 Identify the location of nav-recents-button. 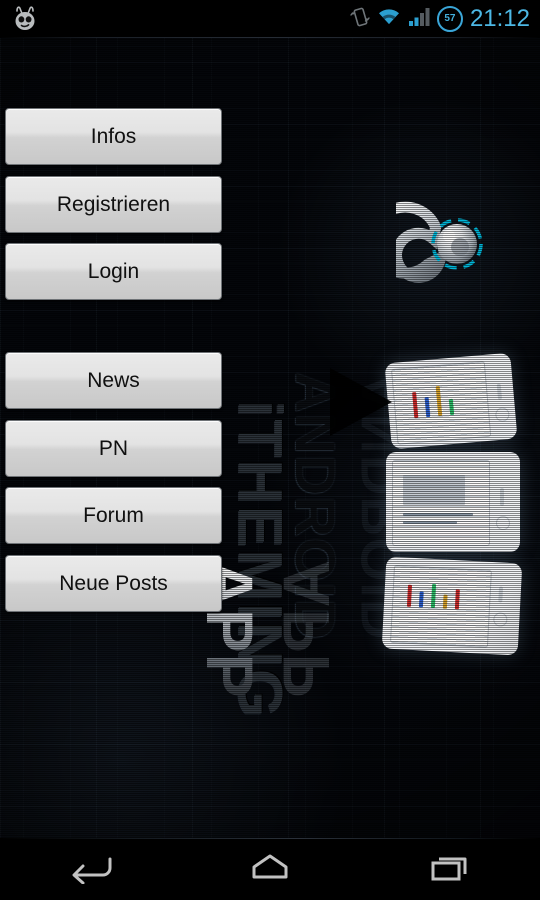
(450, 869).